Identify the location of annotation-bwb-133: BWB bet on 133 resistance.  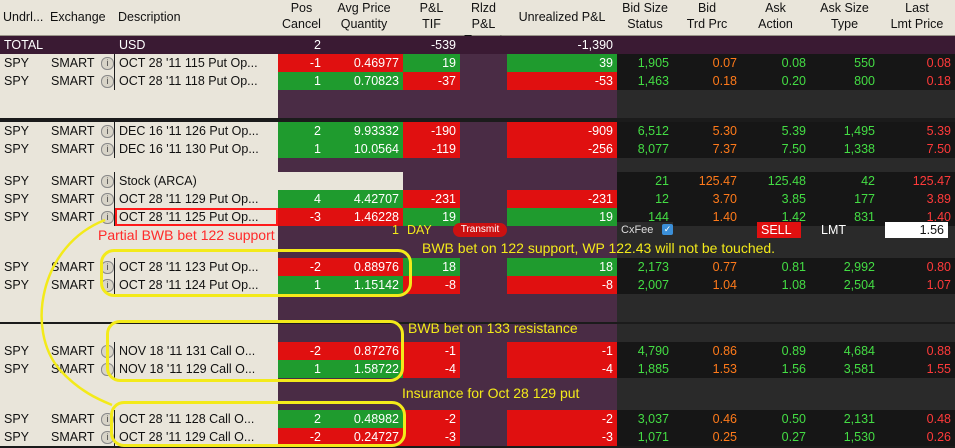
(493, 328).